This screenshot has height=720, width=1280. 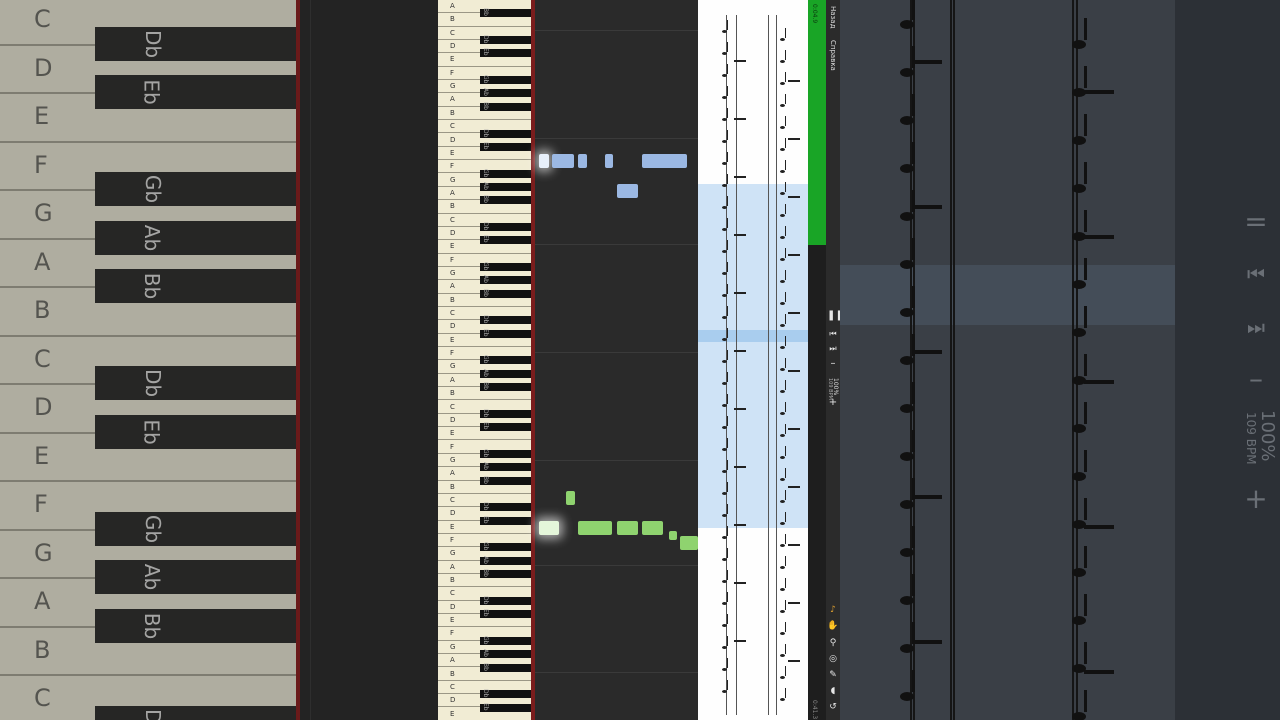 I want to click on background-highlight, so click(x=1010, y=295).